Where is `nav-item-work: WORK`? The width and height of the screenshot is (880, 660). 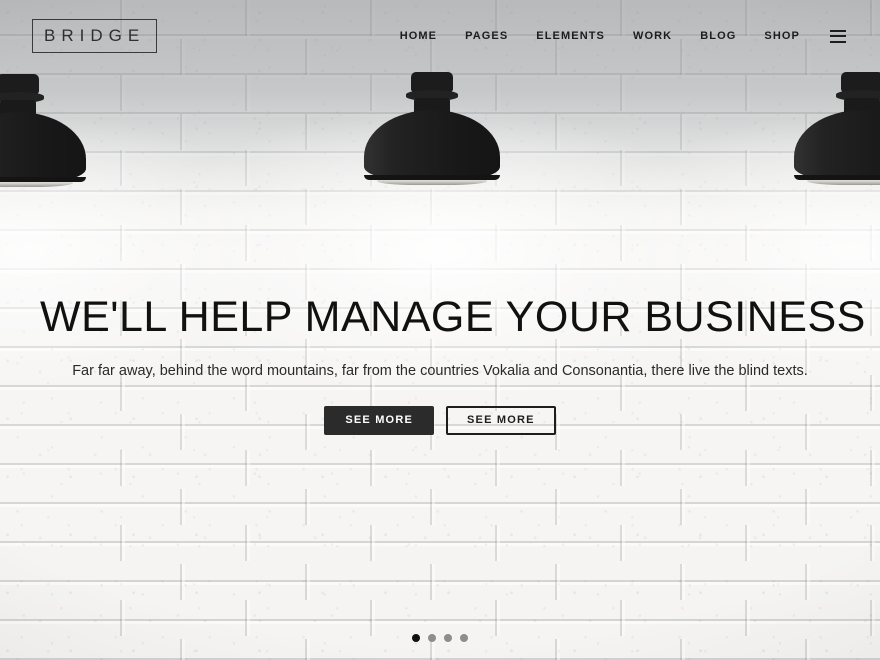 nav-item-work: WORK is located at coordinates (652, 36).